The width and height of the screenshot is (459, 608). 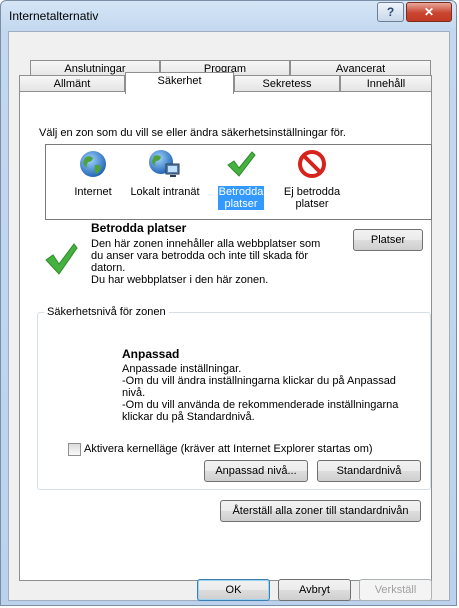 What do you see at coordinates (164, 163) in the screenshot?
I see `intranet-globe-icon` at bounding box center [164, 163].